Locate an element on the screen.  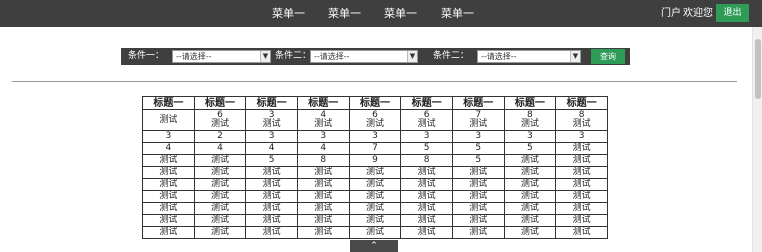
table-row: 测试 6 测试 3 测试 4 测试 6 测试 6 测试 7 测试 8 测试 8 测试 is located at coordinates (375, 120).